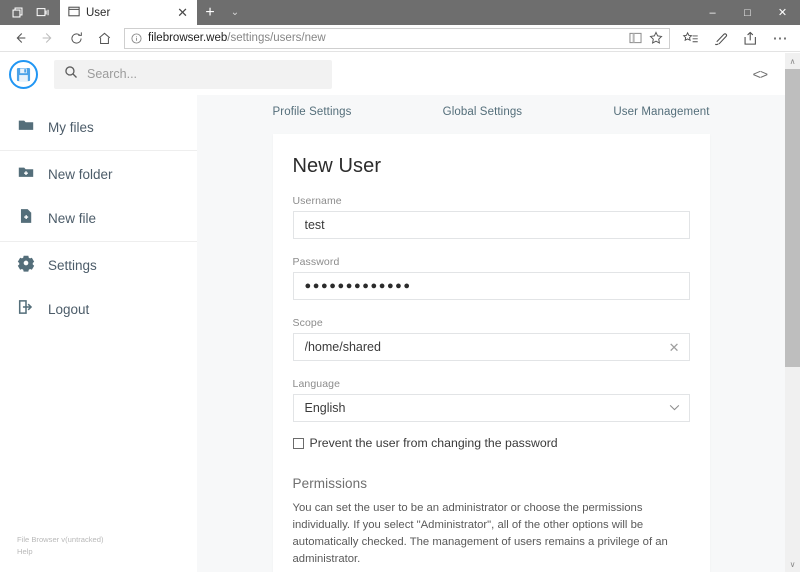 This screenshot has height=572, width=800. I want to click on language-label: Language, so click(316, 384).